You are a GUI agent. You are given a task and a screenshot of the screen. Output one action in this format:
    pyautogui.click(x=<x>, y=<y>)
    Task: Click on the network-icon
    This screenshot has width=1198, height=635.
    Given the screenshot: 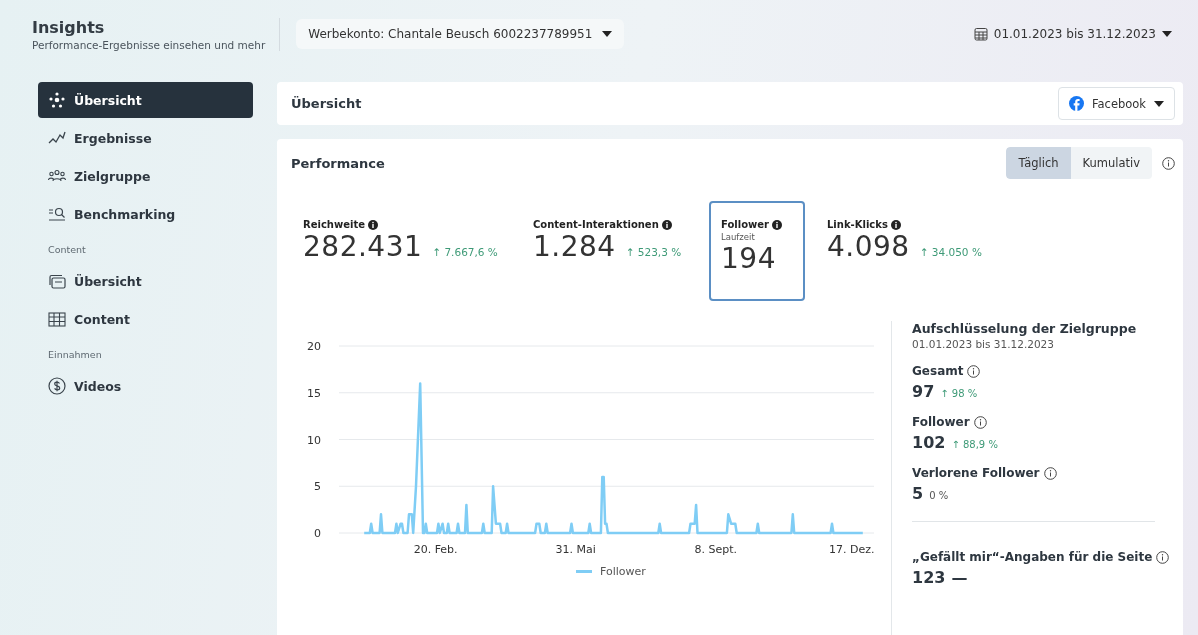 What is the action you would take?
    pyautogui.click(x=57, y=100)
    